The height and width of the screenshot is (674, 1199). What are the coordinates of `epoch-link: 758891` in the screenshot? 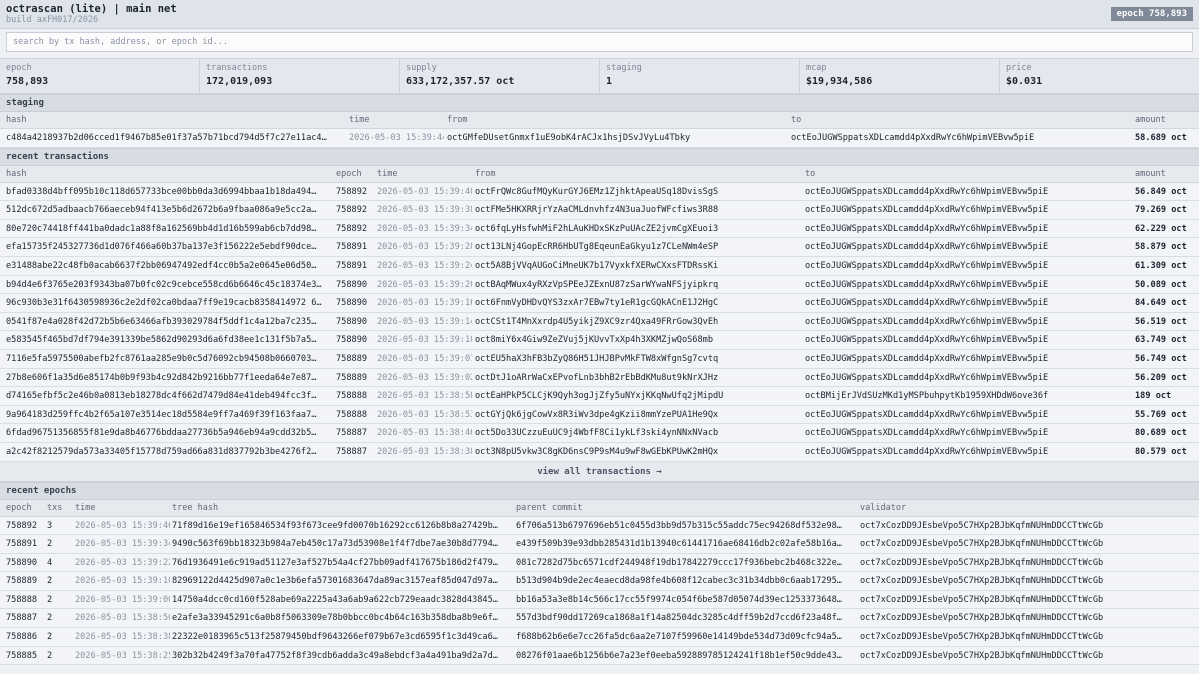 It's located at (26, 544).